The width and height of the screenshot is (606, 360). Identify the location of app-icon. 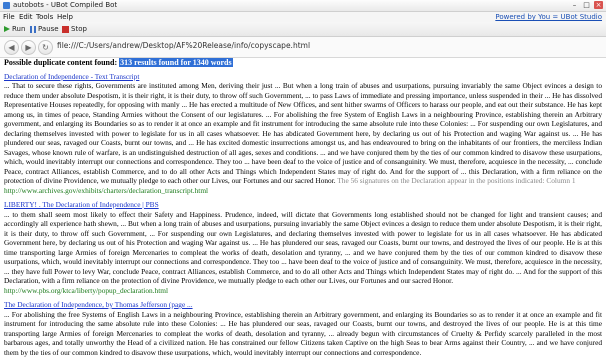
(6, 5).